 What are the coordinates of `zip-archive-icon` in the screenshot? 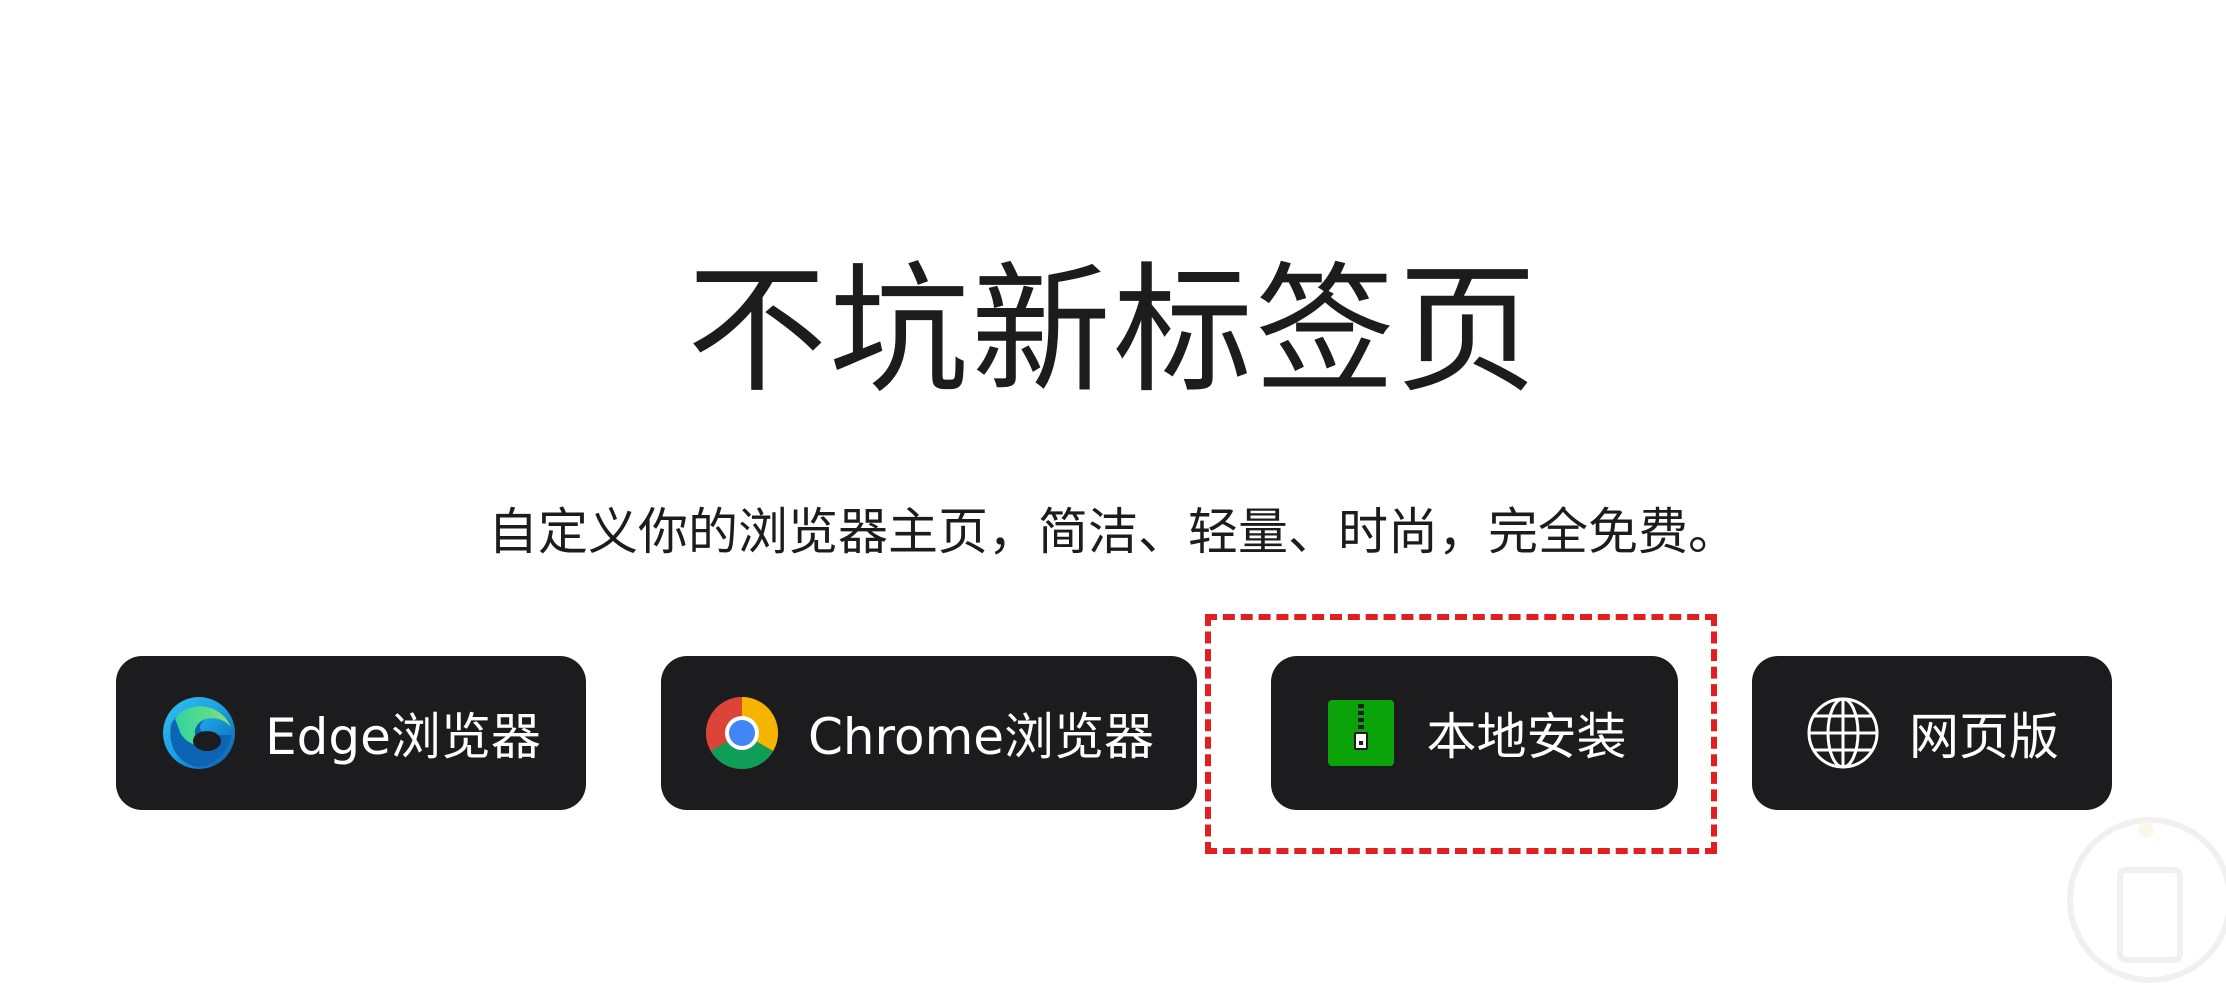 It's located at (1361, 733).